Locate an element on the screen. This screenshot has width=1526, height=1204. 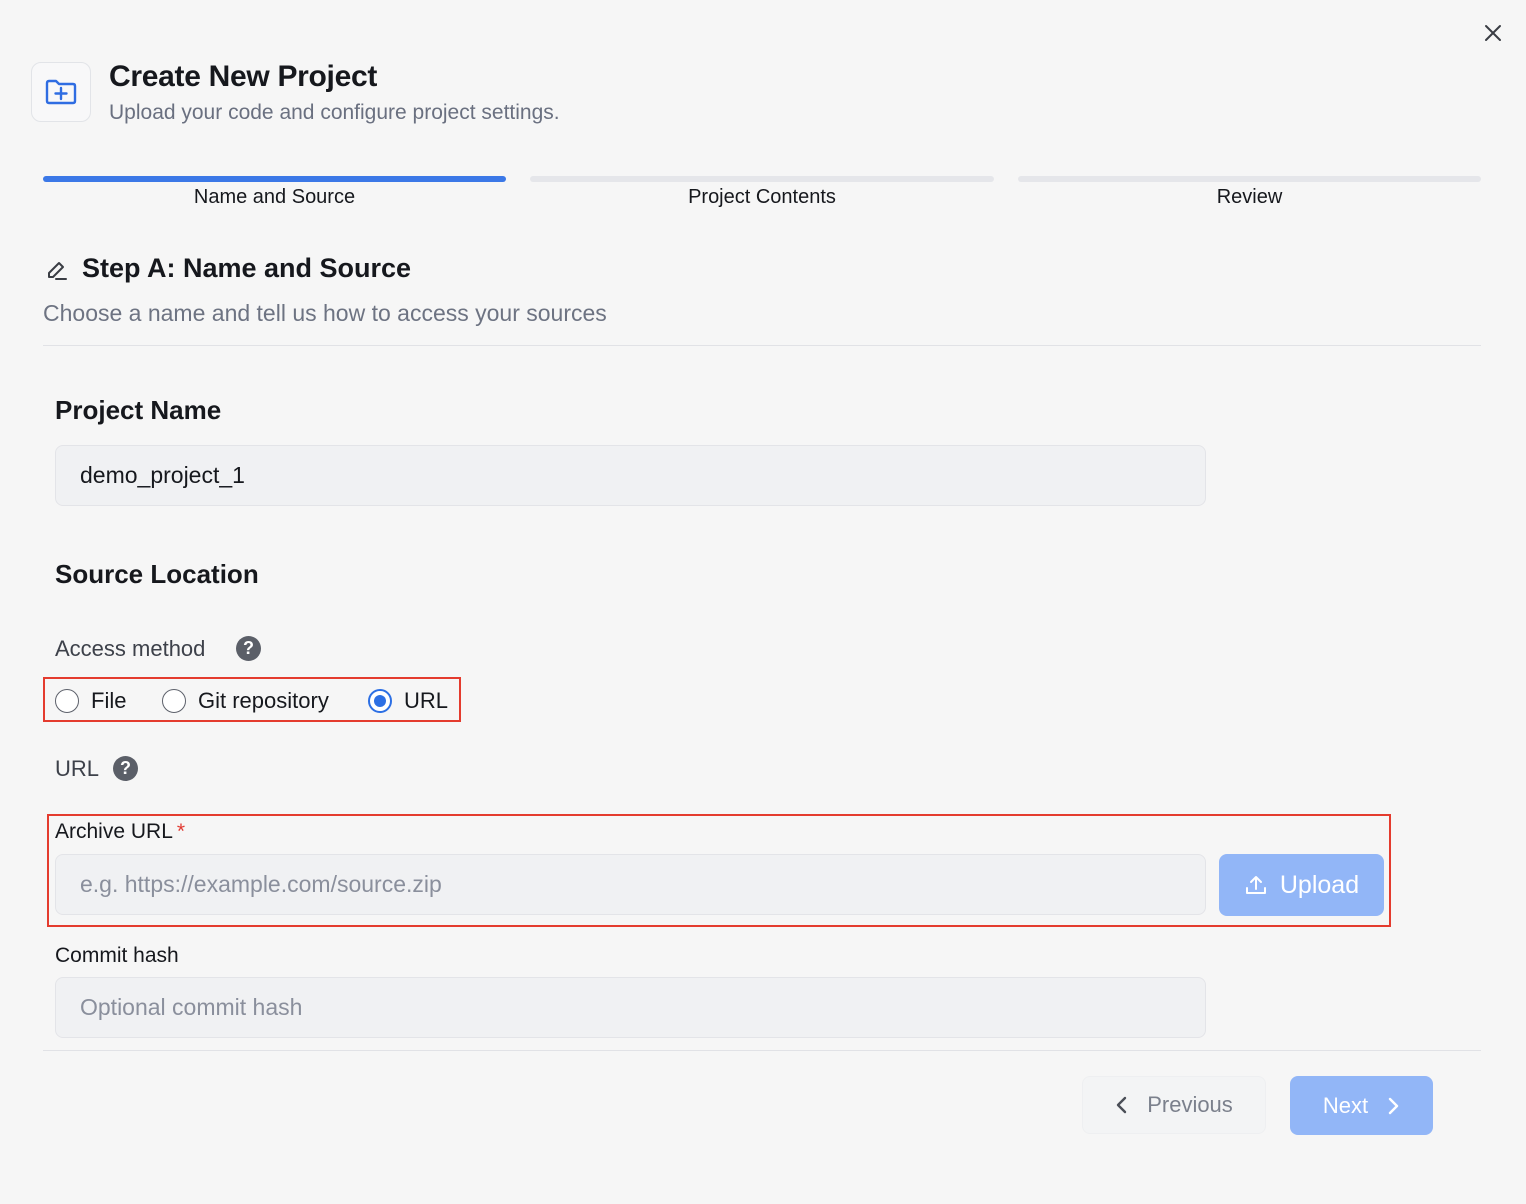
upload-button: Upload is located at coordinates (1301, 885).